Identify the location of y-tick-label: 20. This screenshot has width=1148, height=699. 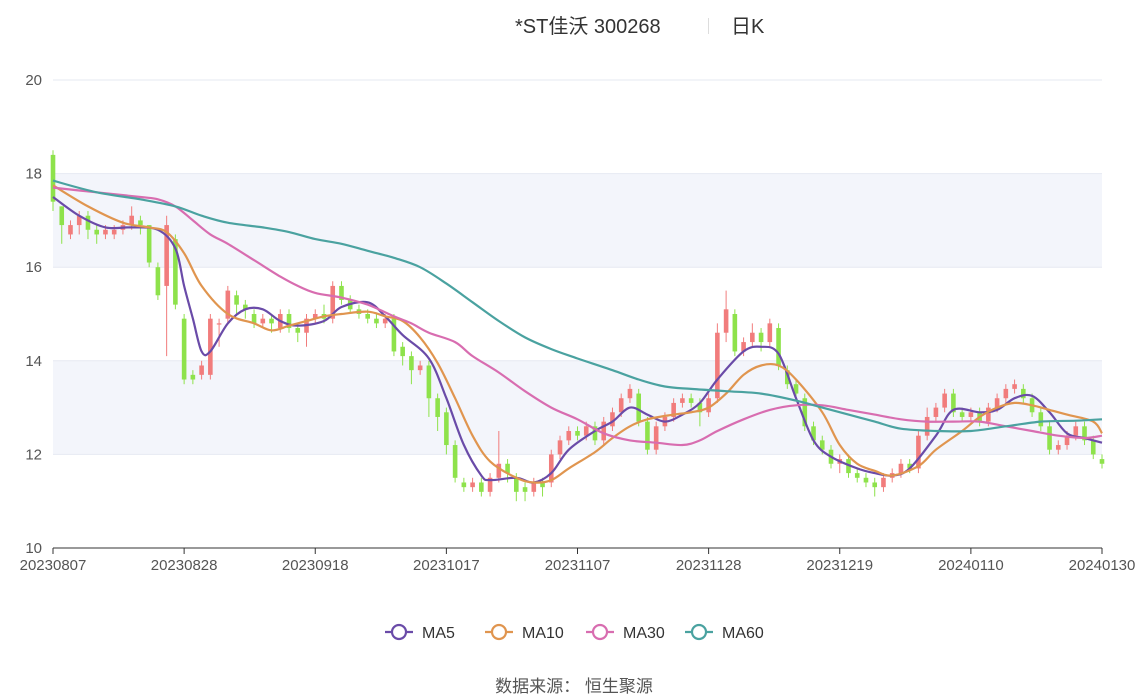
(33, 80).